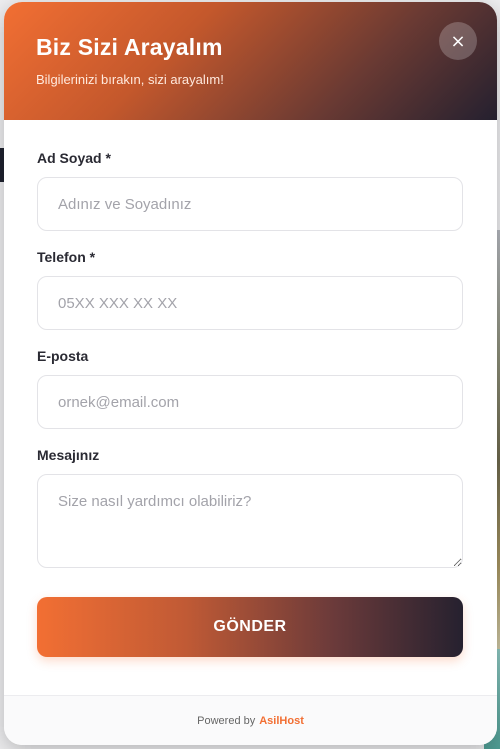 Image resolution: width=500 pixels, height=749 pixels. What do you see at coordinates (250, 402) in the screenshot?
I see `email-input` at bounding box center [250, 402].